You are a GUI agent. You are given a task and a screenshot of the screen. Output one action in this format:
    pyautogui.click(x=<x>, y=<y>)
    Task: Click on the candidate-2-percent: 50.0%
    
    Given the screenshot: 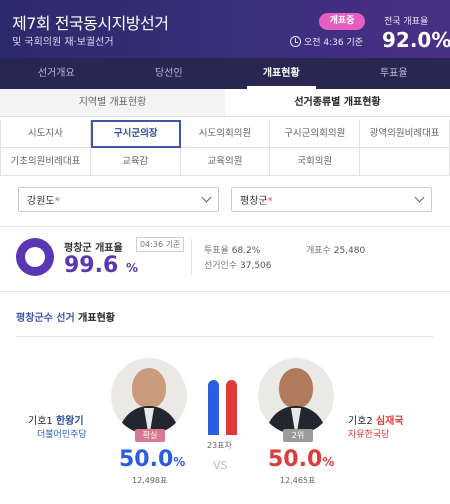 What is the action you would take?
    pyautogui.click(x=301, y=459)
    